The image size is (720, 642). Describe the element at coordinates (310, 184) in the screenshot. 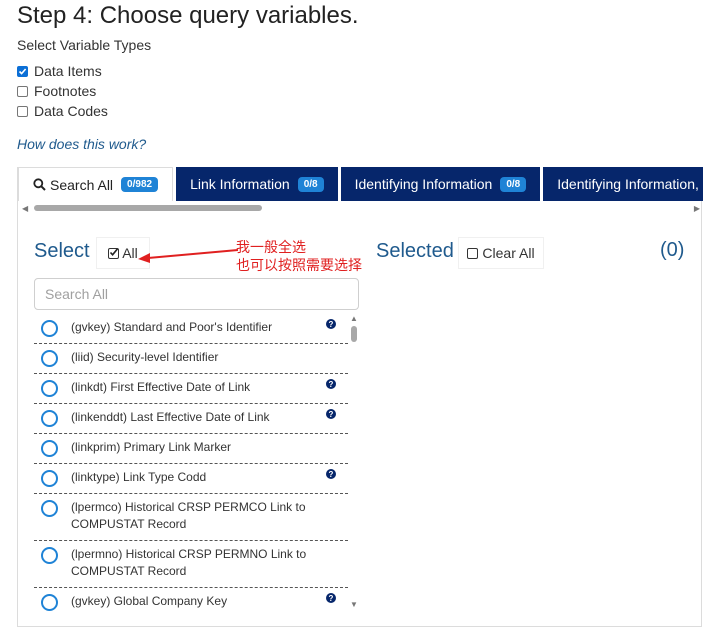

I see `tab-link-information-badge: 0/8` at that location.